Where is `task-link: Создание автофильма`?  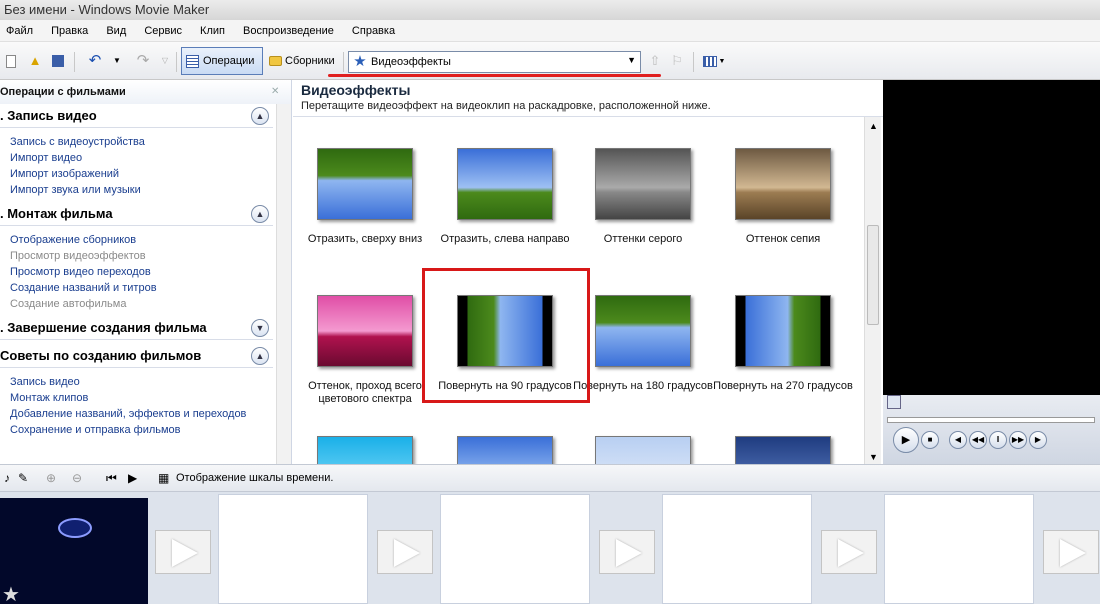
task-link: Создание автофильма is located at coordinates (150, 304).